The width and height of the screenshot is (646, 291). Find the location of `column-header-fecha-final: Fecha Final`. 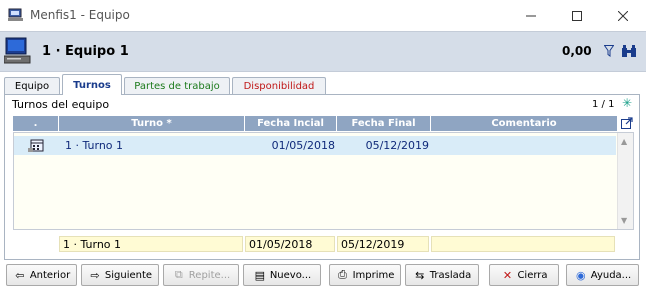

column-header-fecha-final: Fecha Final is located at coordinates (384, 123).